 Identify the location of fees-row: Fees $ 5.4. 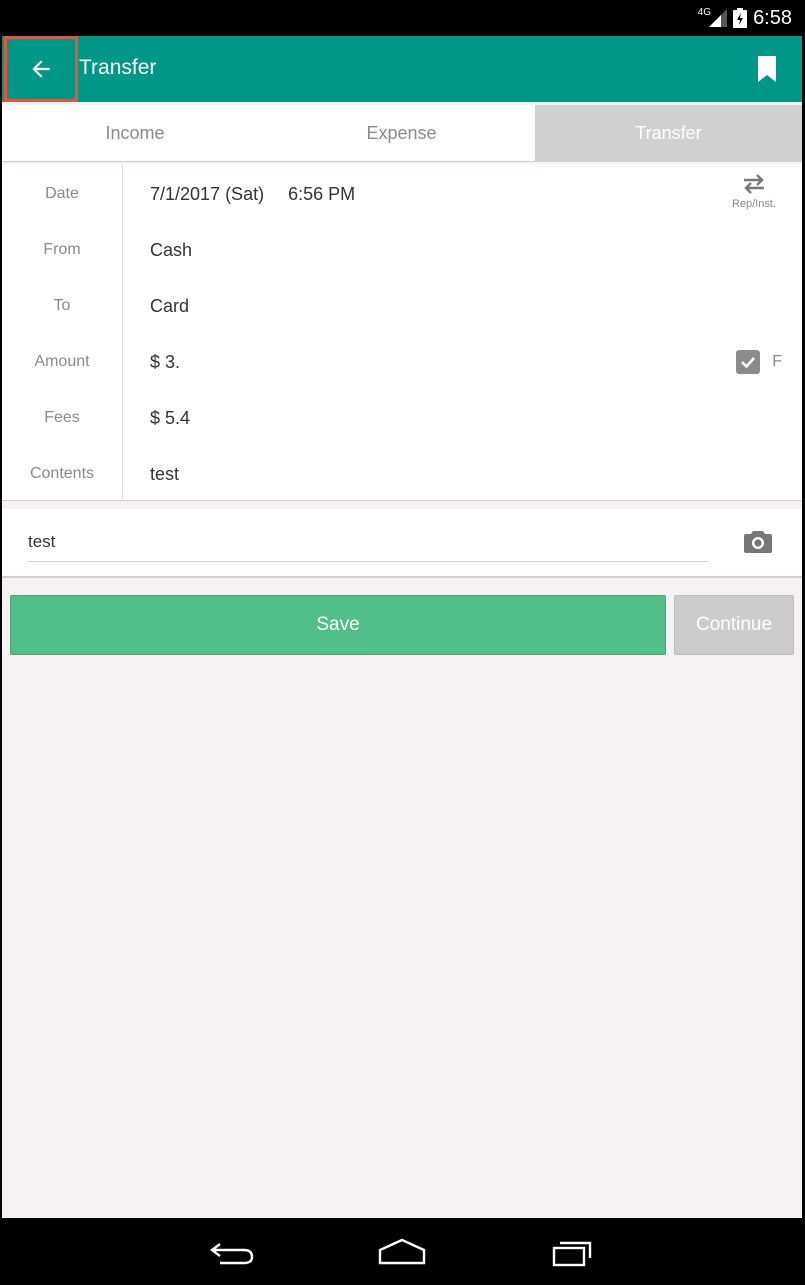
(402, 418).